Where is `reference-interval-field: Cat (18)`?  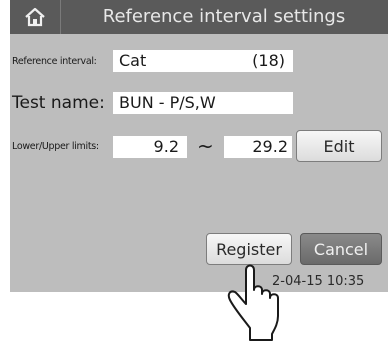 reference-interval-field: Cat (18) is located at coordinates (203, 61).